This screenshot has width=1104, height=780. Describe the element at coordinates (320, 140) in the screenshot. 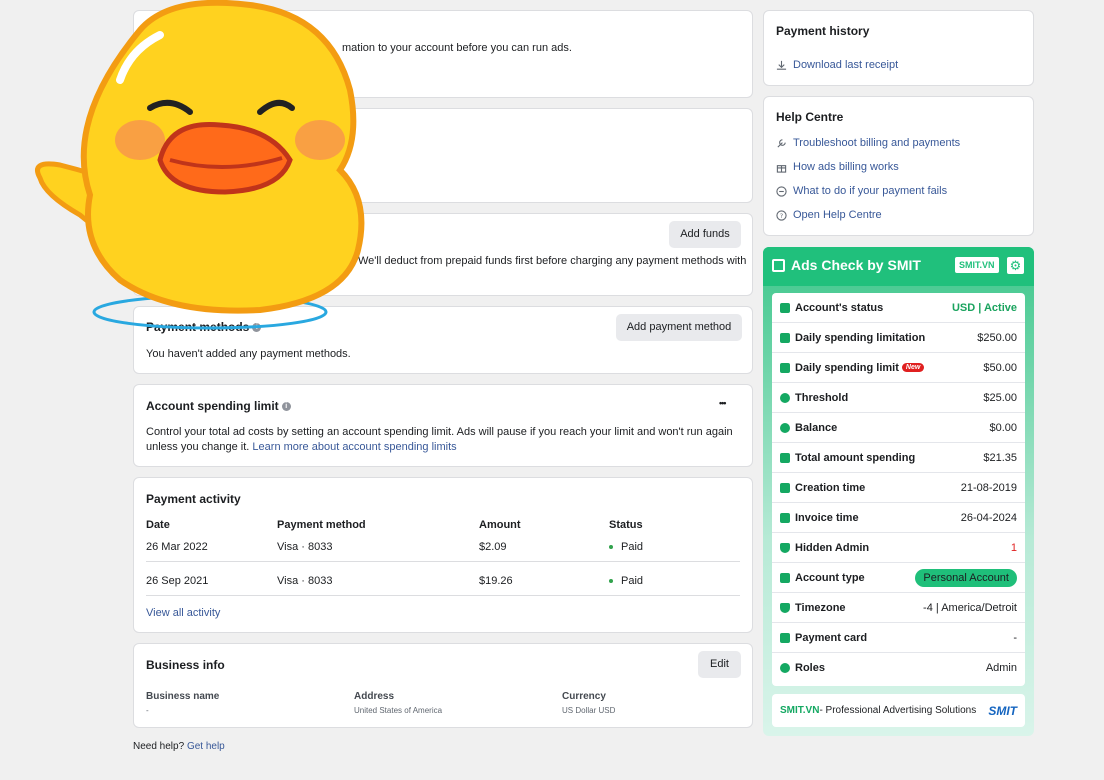

I see `duck-cheek-right` at that location.